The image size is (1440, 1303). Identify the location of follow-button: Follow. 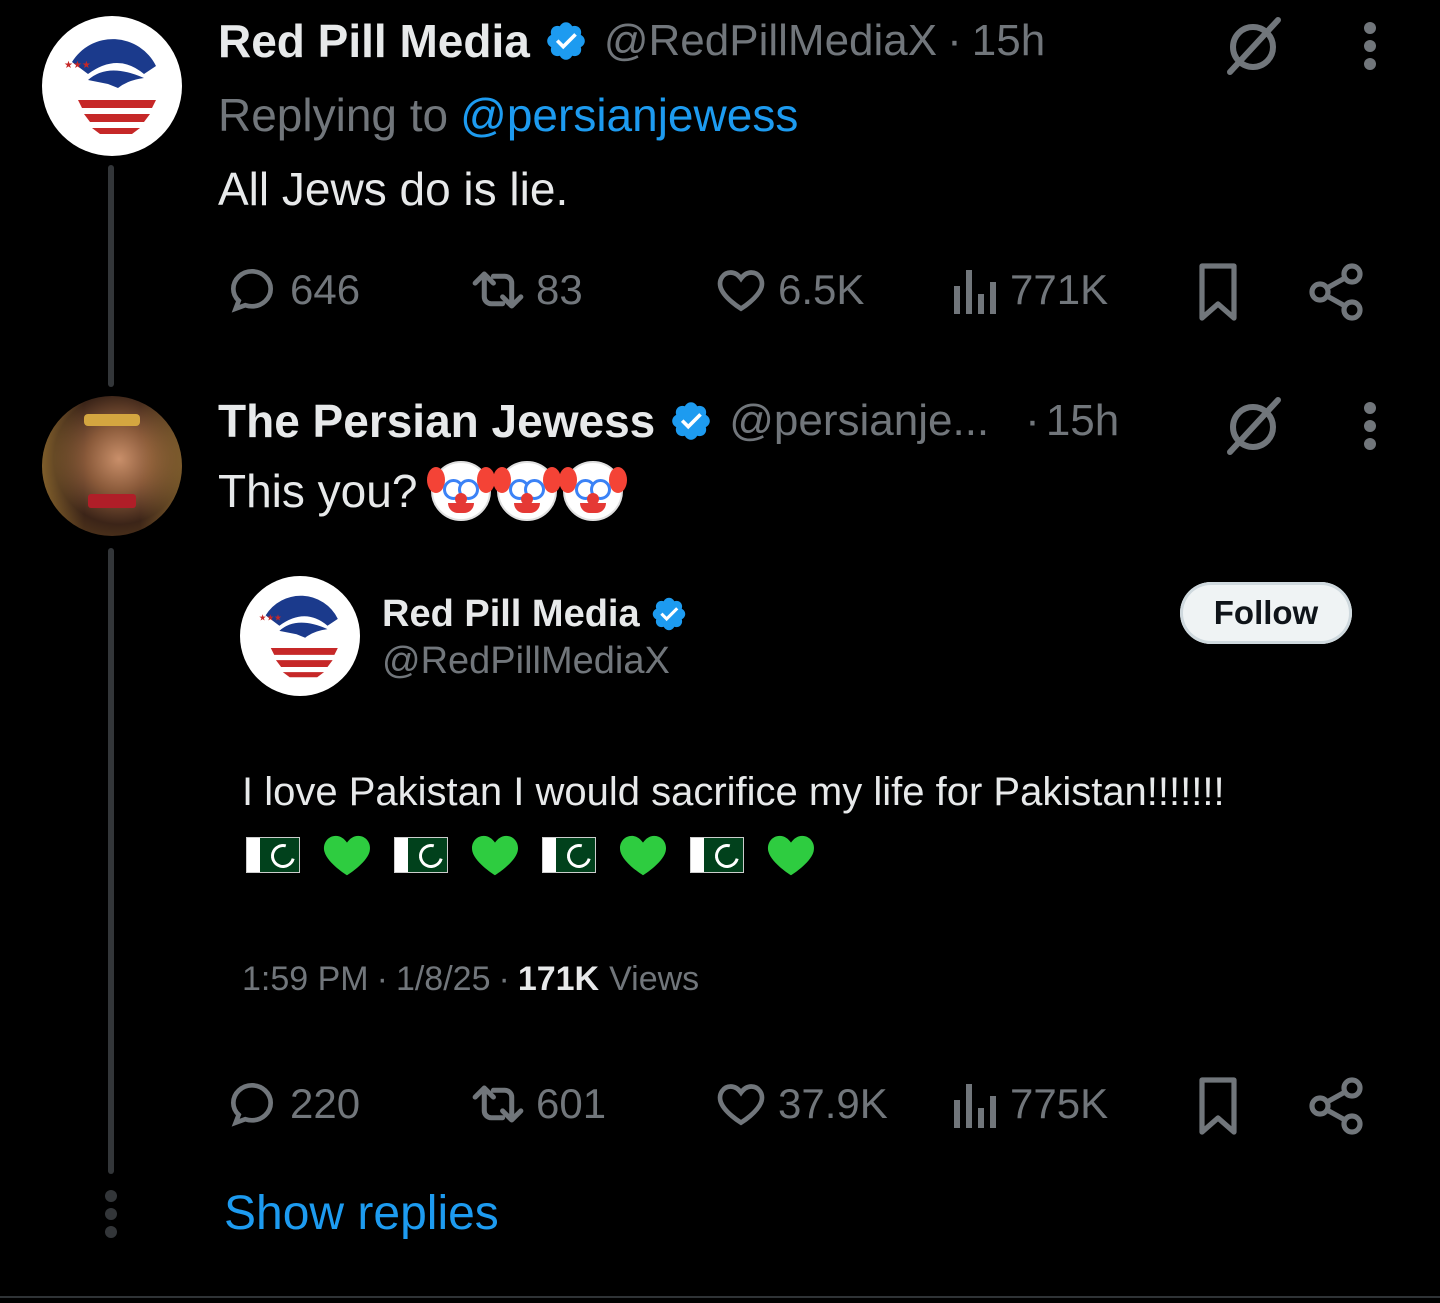
(1266, 613).